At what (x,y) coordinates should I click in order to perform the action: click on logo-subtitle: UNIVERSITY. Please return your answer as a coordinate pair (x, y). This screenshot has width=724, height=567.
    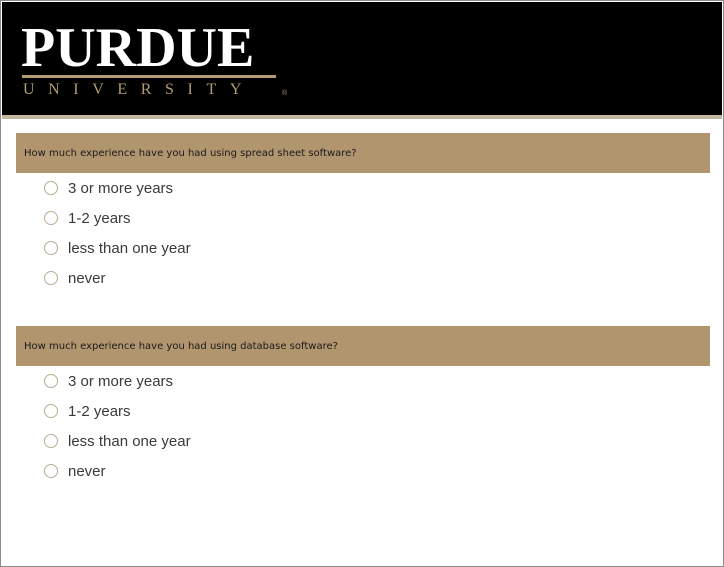
    Looking at the image, I should click on (139, 89).